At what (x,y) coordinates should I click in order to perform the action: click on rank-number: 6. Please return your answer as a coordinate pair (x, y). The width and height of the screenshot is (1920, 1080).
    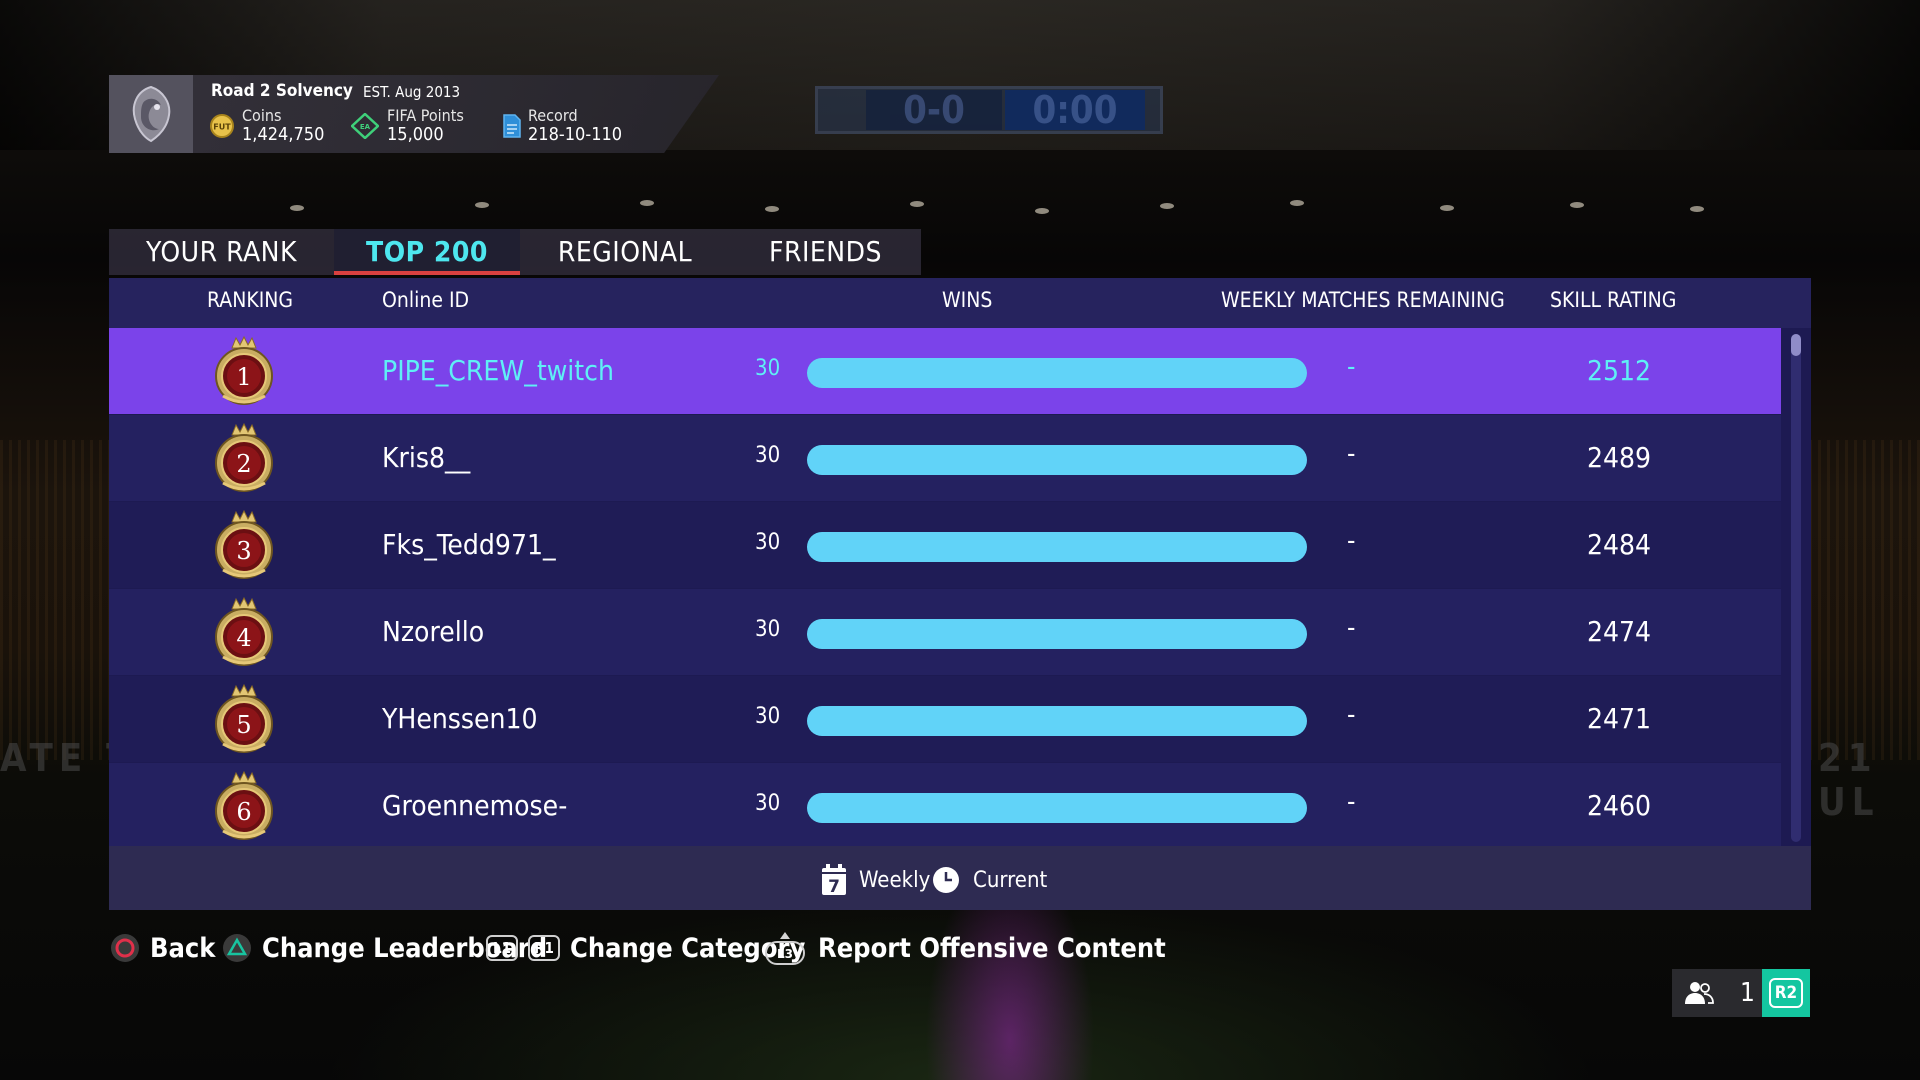
    Looking at the image, I should click on (244, 812).